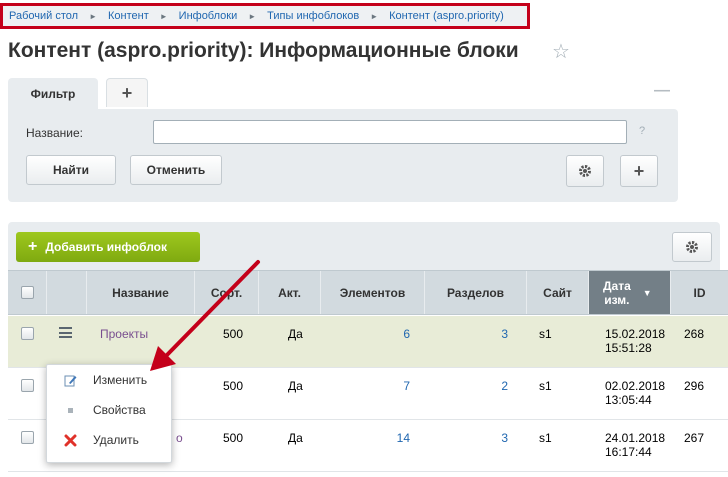  I want to click on header-date-label: Дата изм., so click(617, 292).